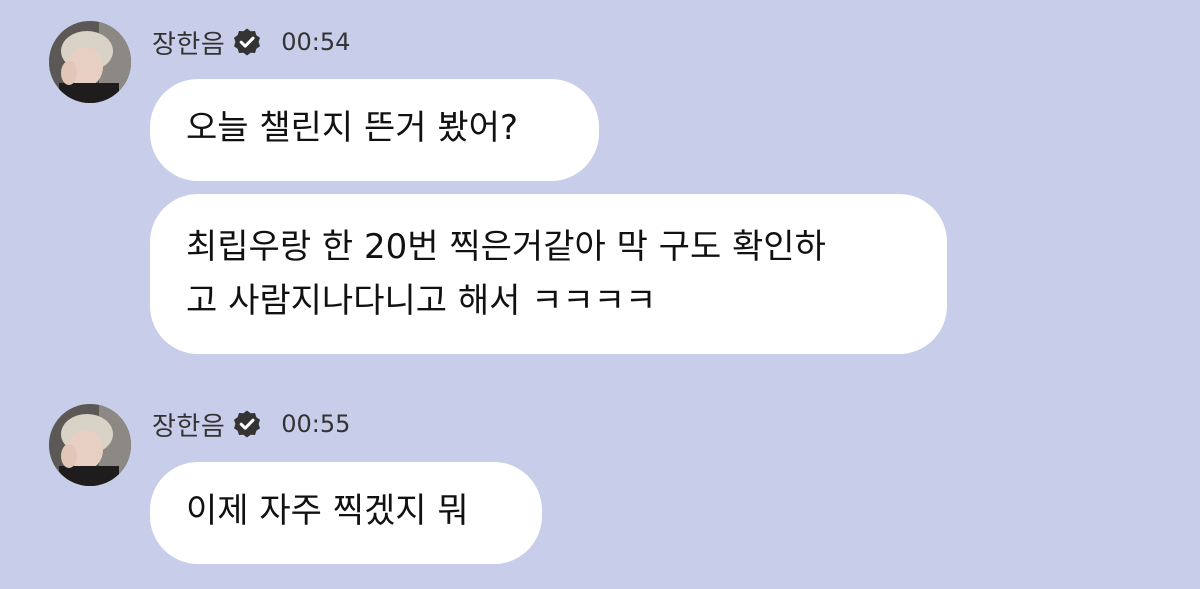 Image resolution: width=1200 pixels, height=589 pixels. I want to click on message-header: 장한음 00:55, so click(251, 424).